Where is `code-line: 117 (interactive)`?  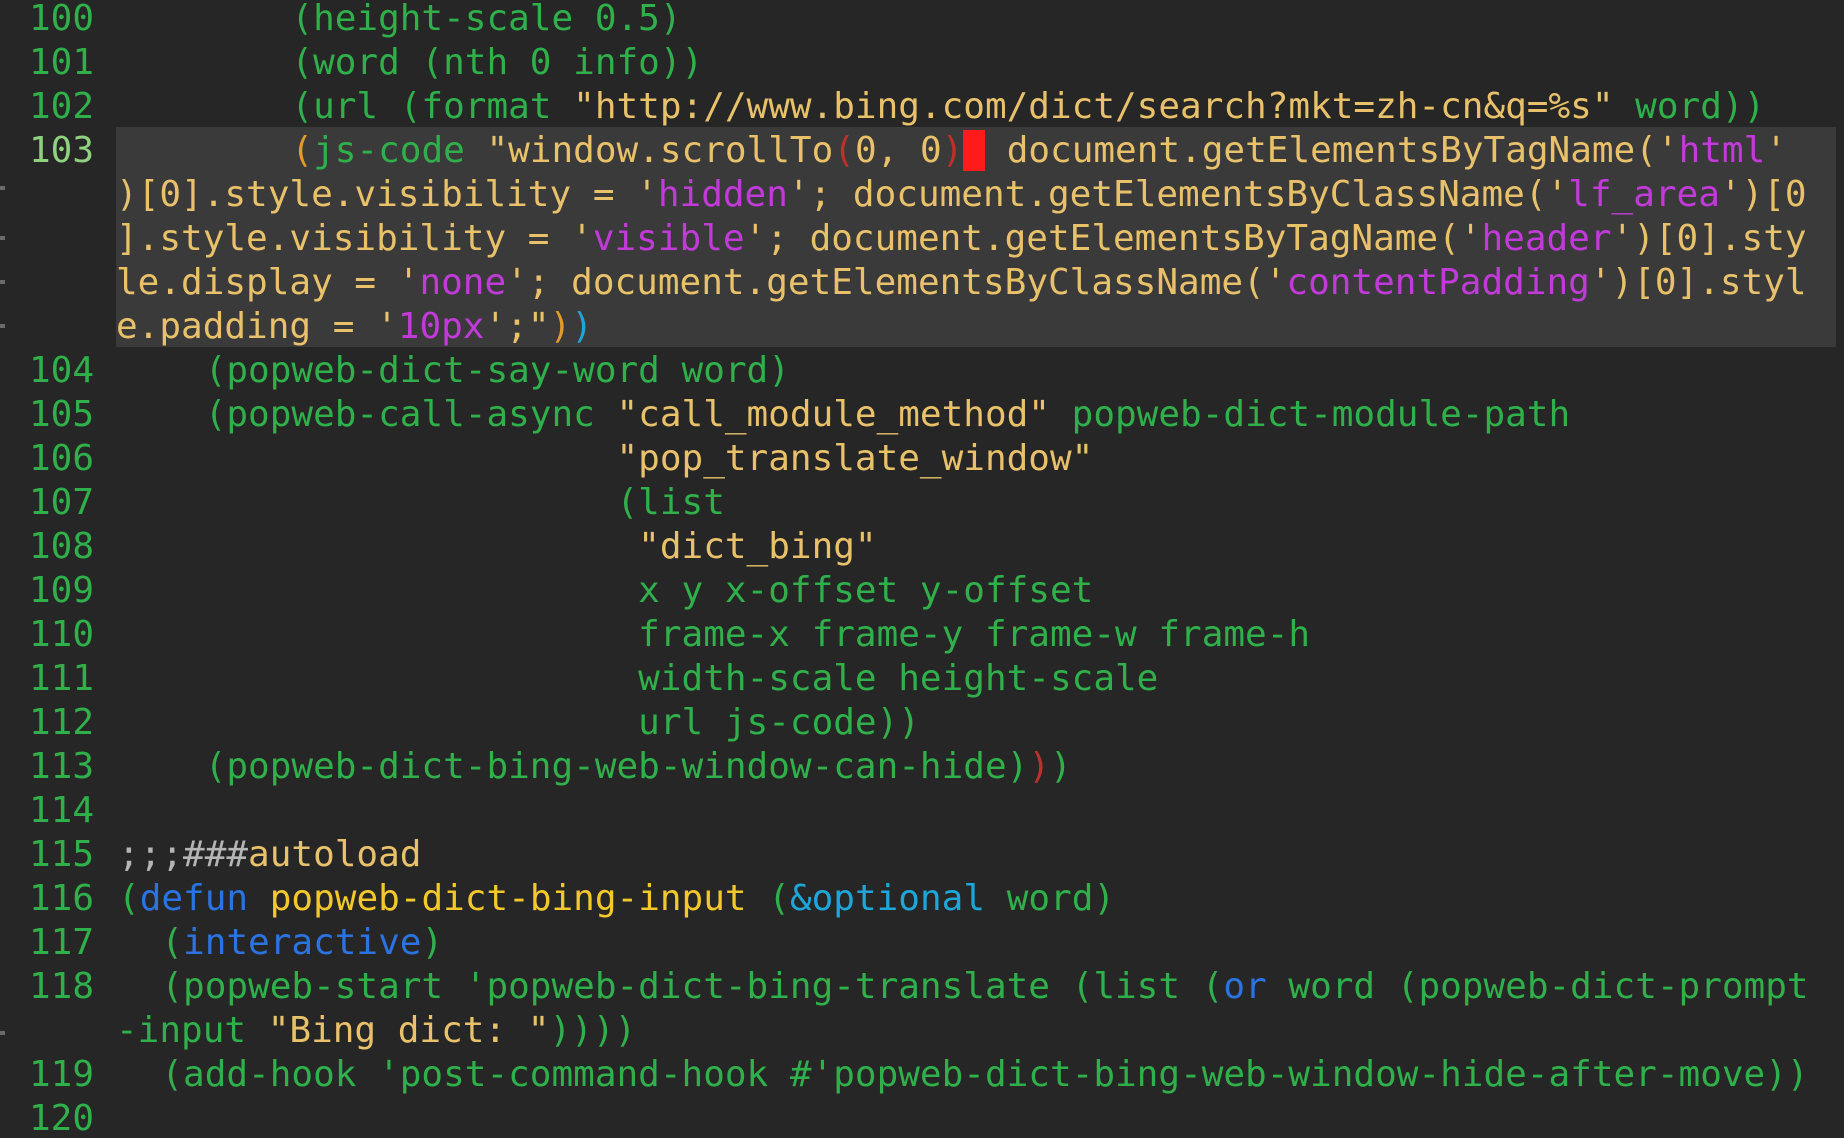 code-line: 117 (interactive) is located at coordinates (922, 943).